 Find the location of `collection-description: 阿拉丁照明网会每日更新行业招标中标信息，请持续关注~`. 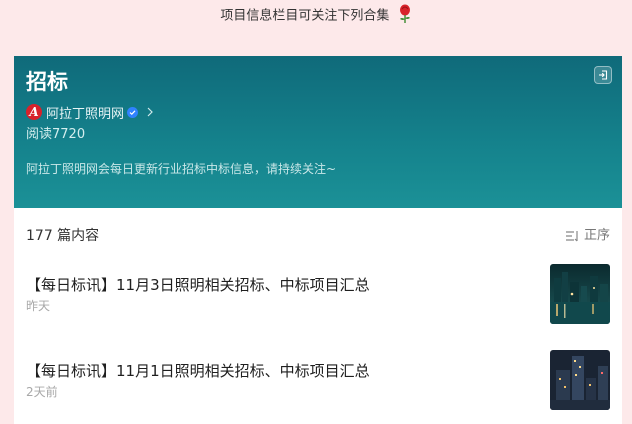

collection-description: 阿拉丁照明网会每日更新行业招标中标信息，请持续关注~ is located at coordinates (181, 169).